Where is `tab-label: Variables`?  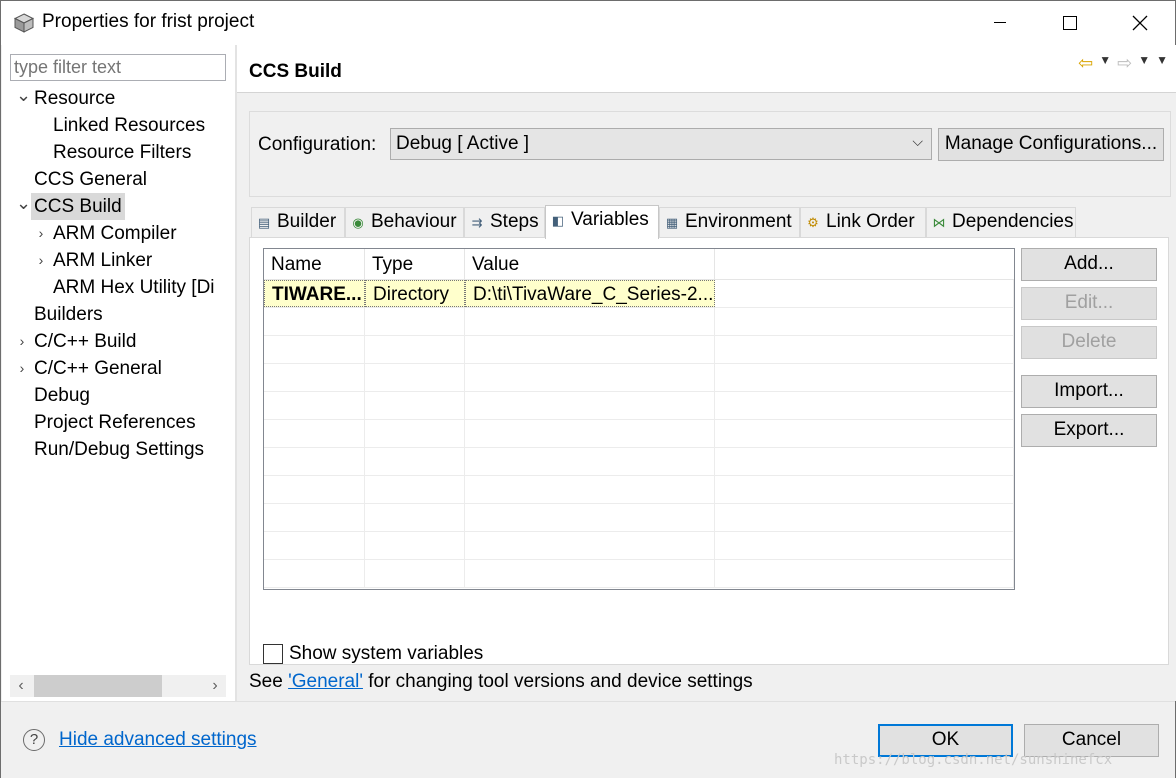 tab-label: Variables is located at coordinates (610, 219).